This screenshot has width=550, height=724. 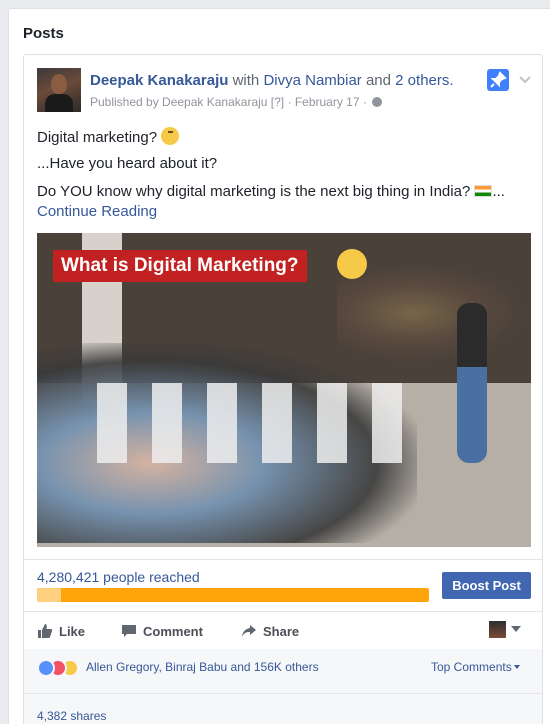 I want to click on with-label: with, so click(x=246, y=80).